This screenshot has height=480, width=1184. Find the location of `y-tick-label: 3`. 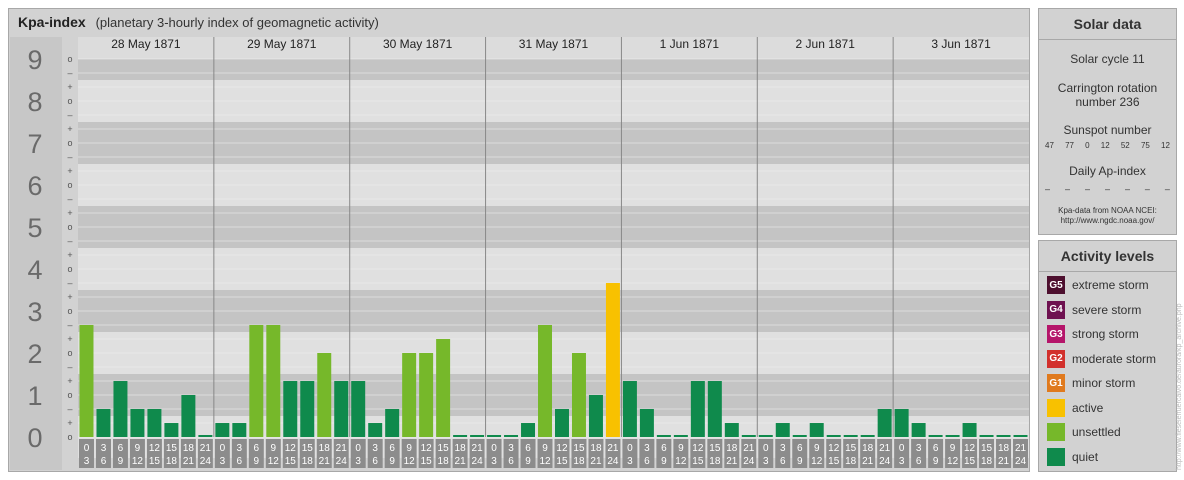

y-tick-label: 3 is located at coordinates (34, 312).